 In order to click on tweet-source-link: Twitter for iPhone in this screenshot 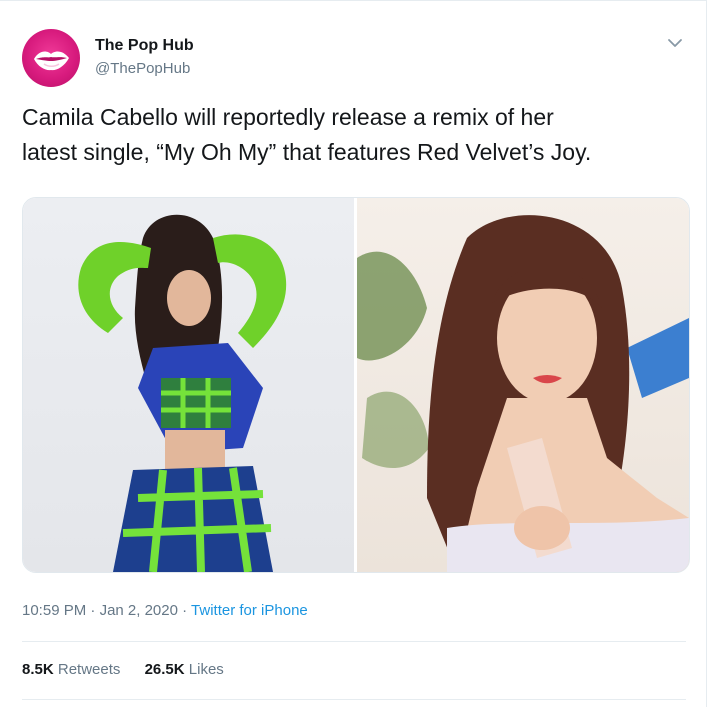, I will do `click(249, 610)`.